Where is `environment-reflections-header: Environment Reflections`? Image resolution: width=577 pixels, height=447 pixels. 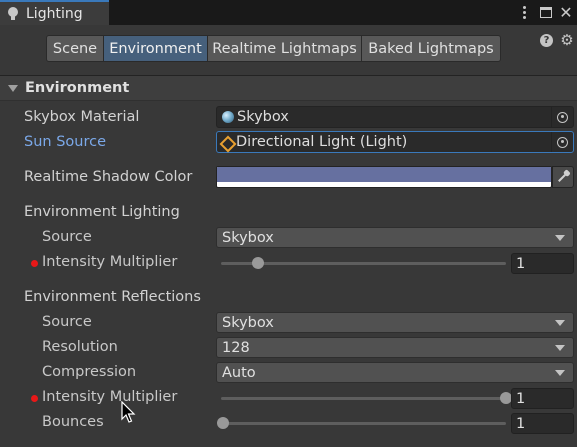
environment-reflections-header: Environment Reflections is located at coordinates (112, 297).